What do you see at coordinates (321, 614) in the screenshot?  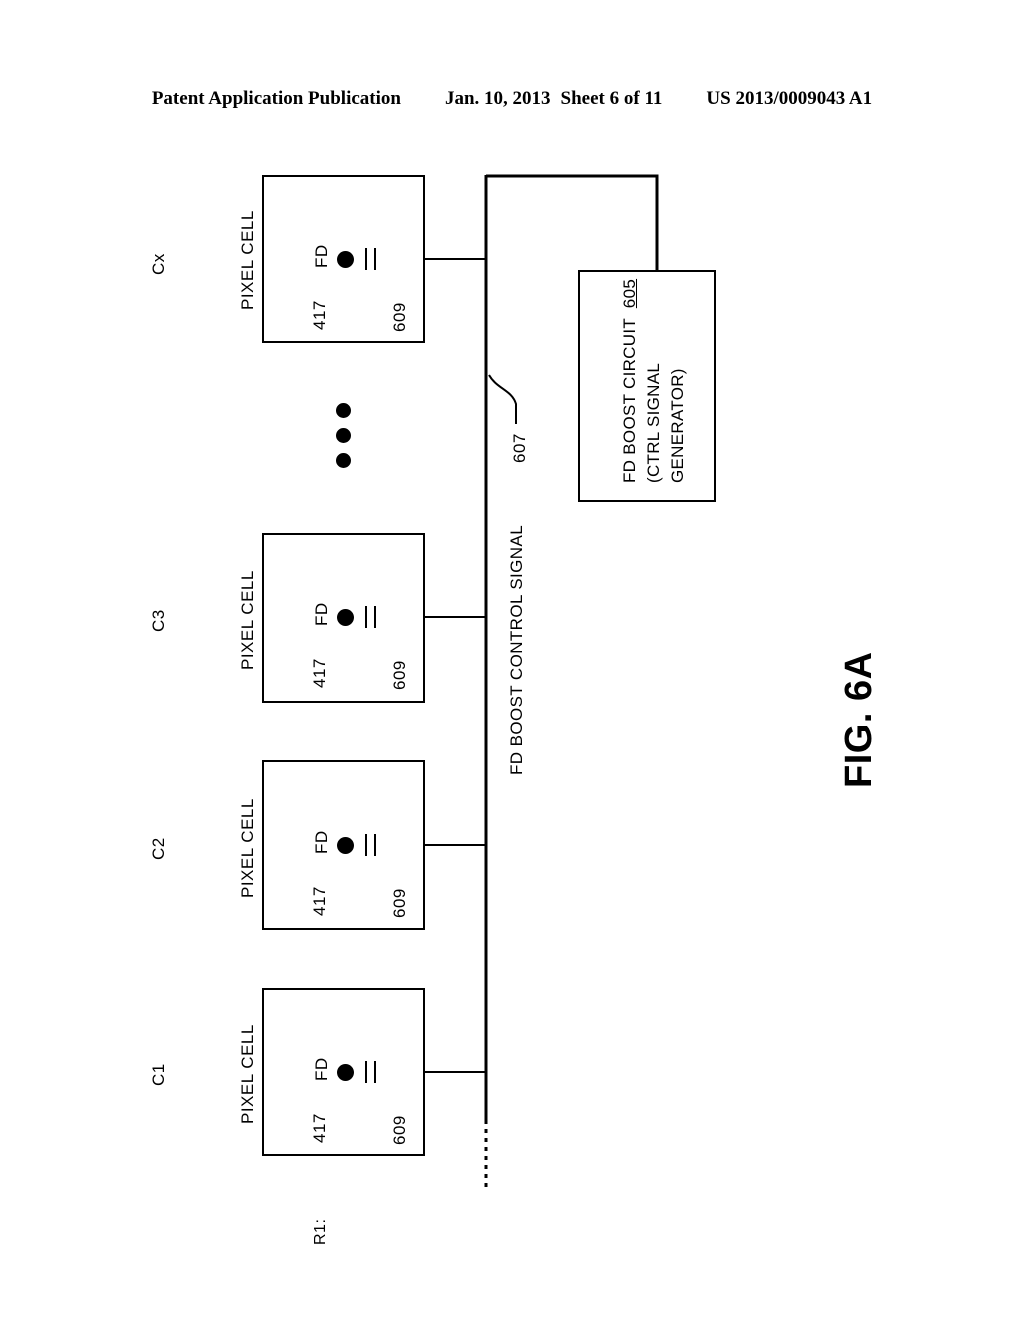 I see `fd-node-label-c3: FD` at bounding box center [321, 614].